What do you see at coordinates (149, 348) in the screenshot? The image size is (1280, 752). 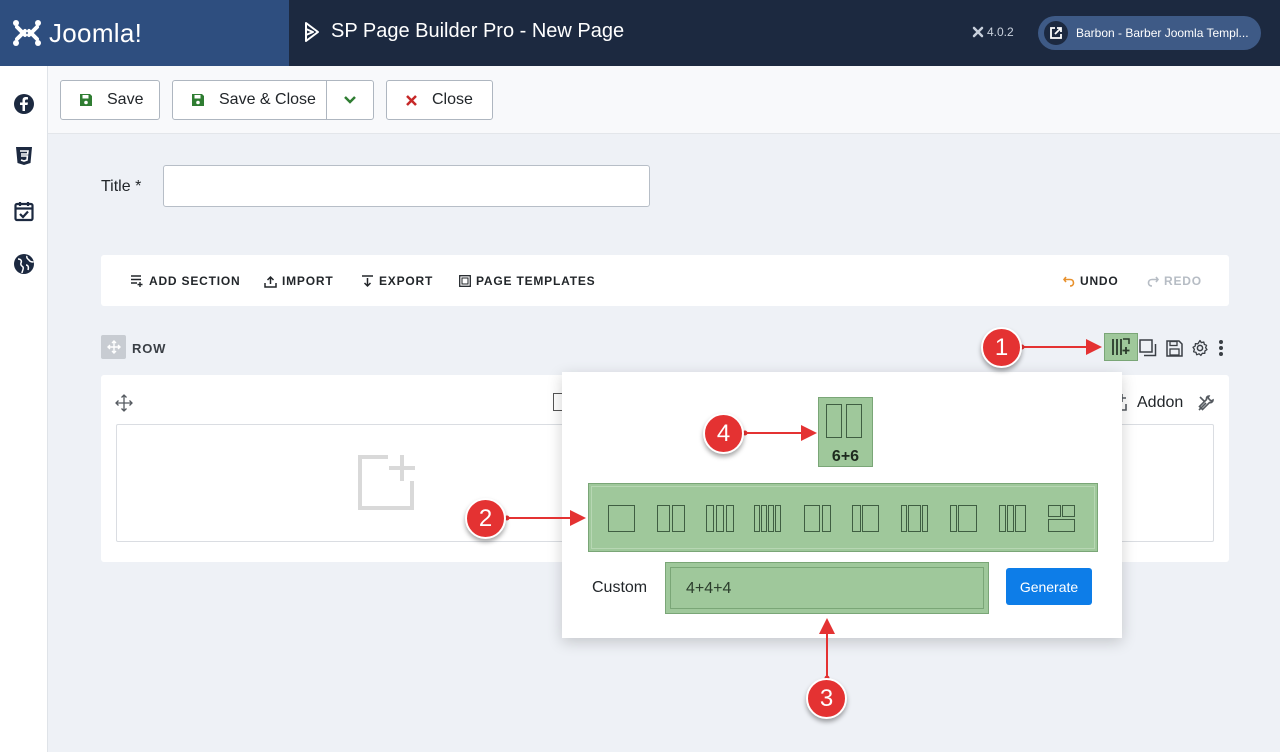 I see `row-label: ROW` at bounding box center [149, 348].